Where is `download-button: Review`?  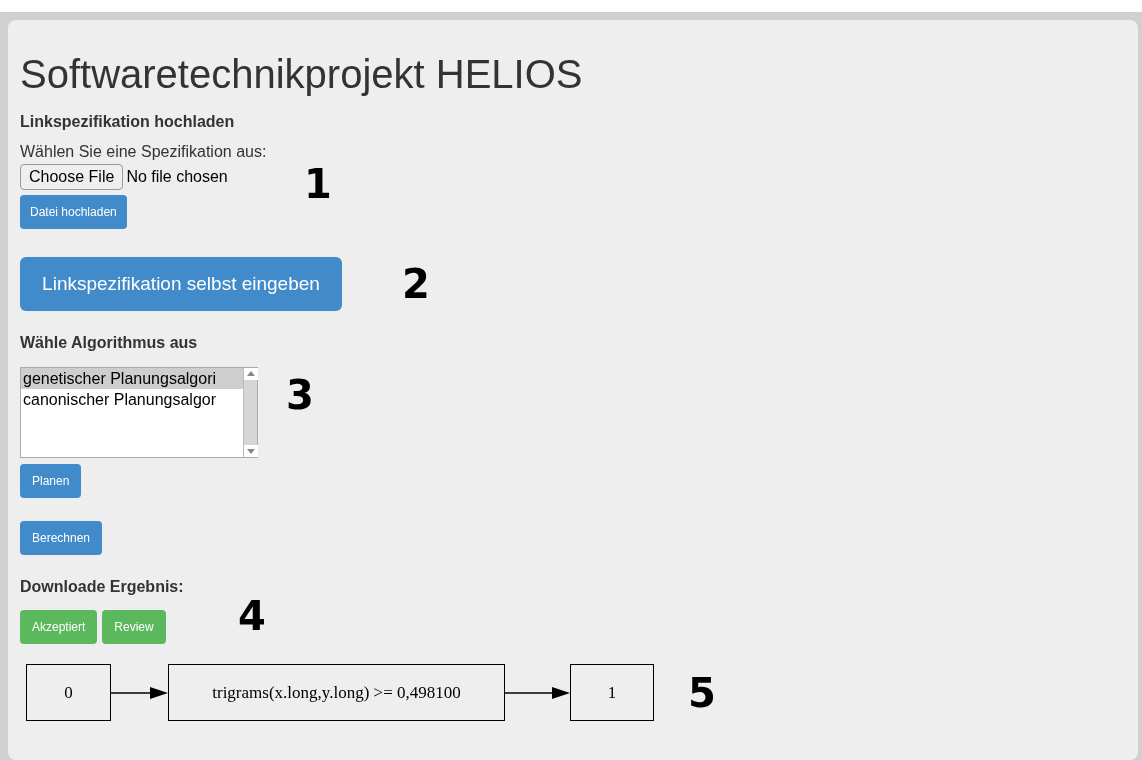
download-button: Review is located at coordinates (134, 627).